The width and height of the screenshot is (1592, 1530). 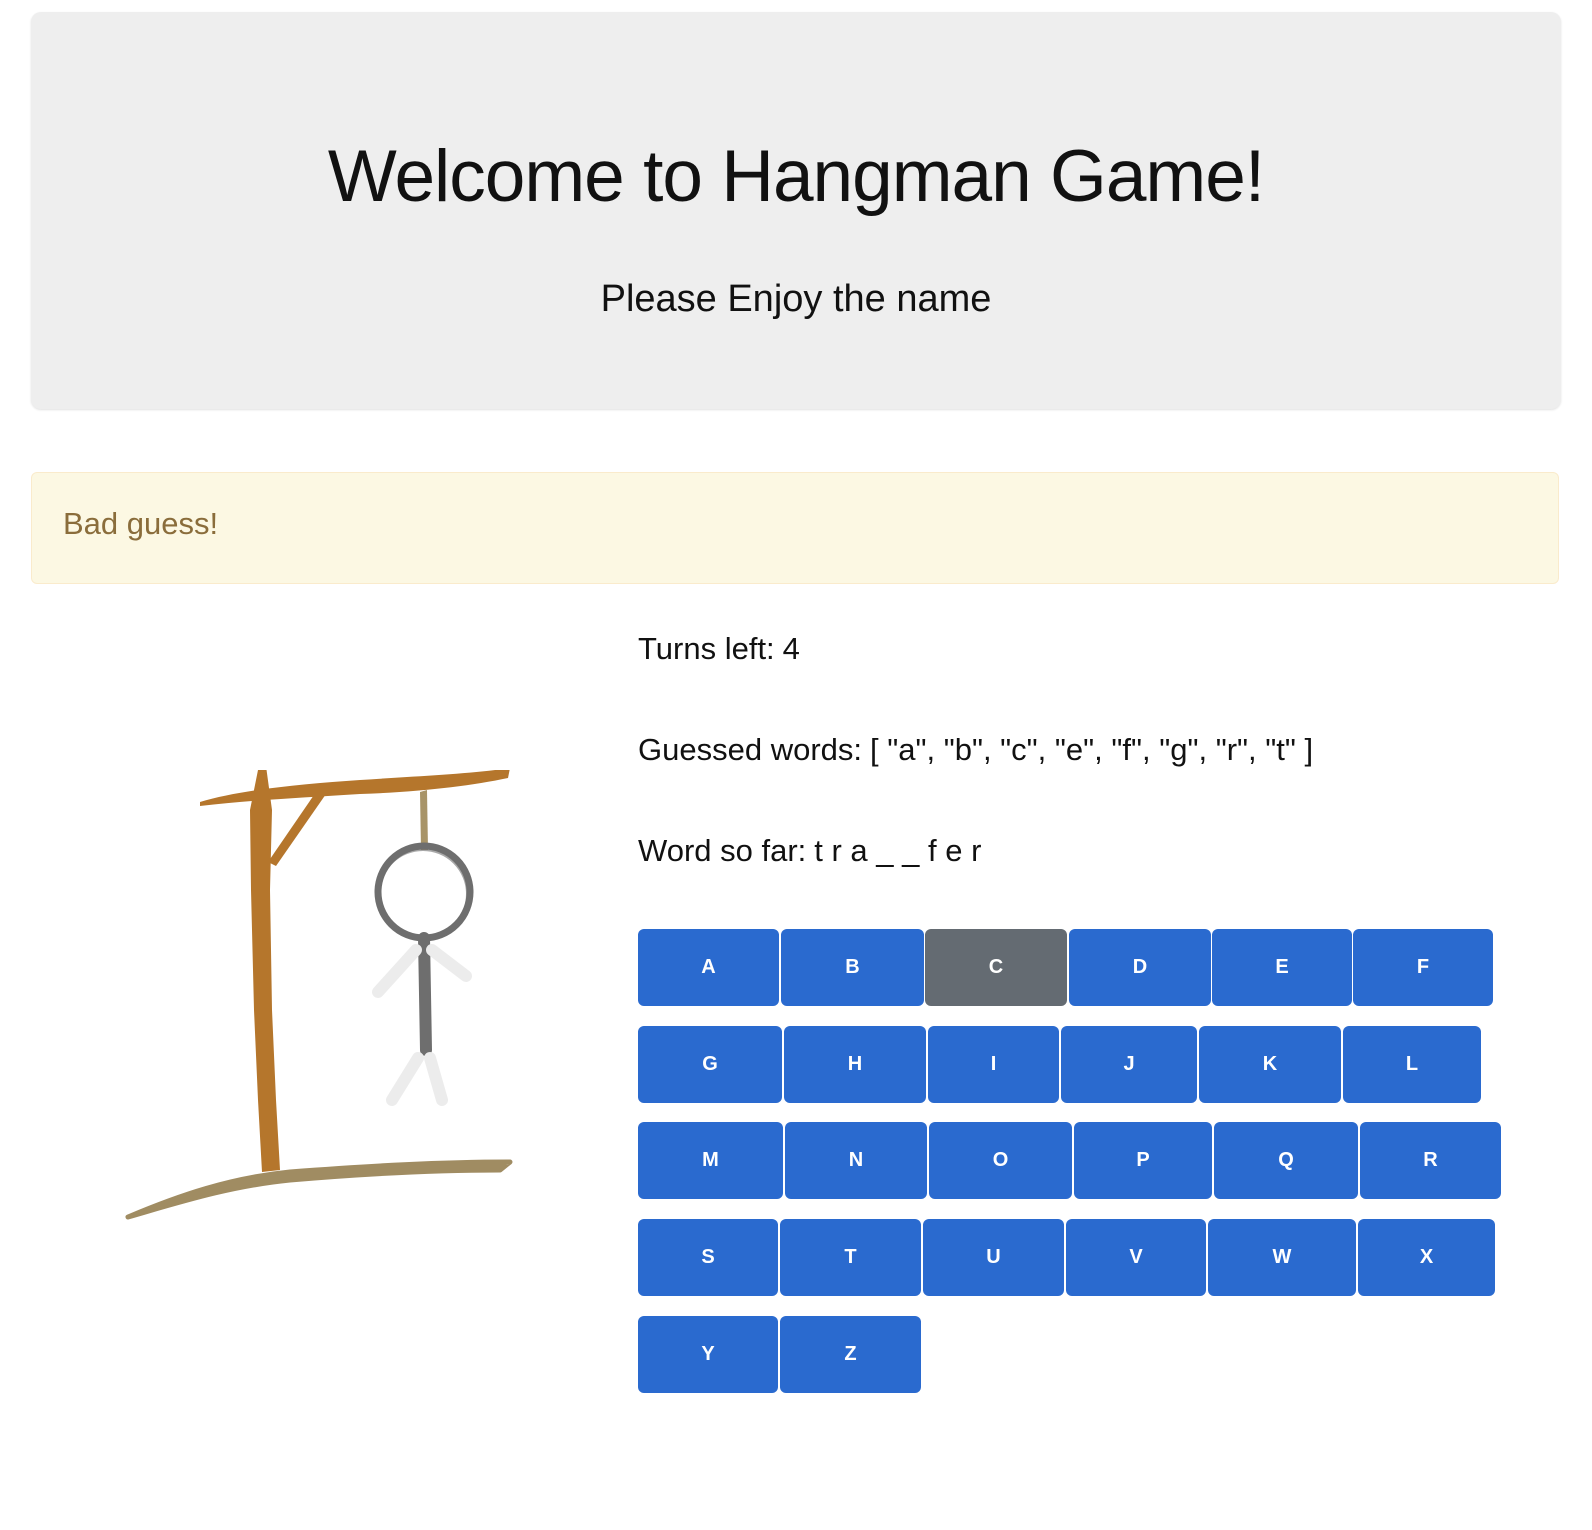 What do you see at coordinates (449, 963) in the screenshot?
I see `figure-right-arm` at bounding box center [449, 963].